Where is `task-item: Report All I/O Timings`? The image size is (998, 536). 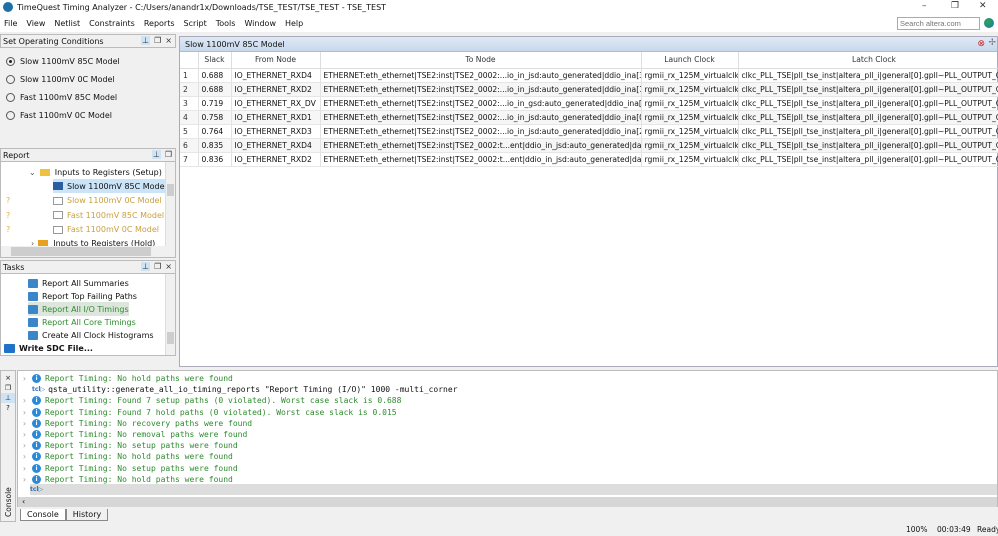
task-item: Report All I/O Timings is located at coordinates (78, 309).